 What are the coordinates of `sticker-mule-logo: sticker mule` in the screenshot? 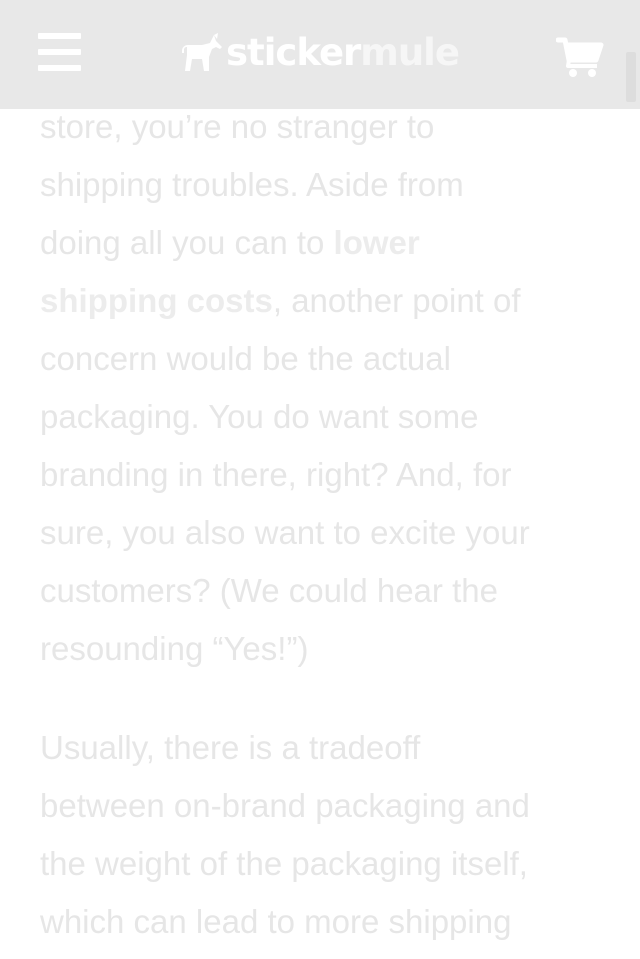 It's located at (320, 53).